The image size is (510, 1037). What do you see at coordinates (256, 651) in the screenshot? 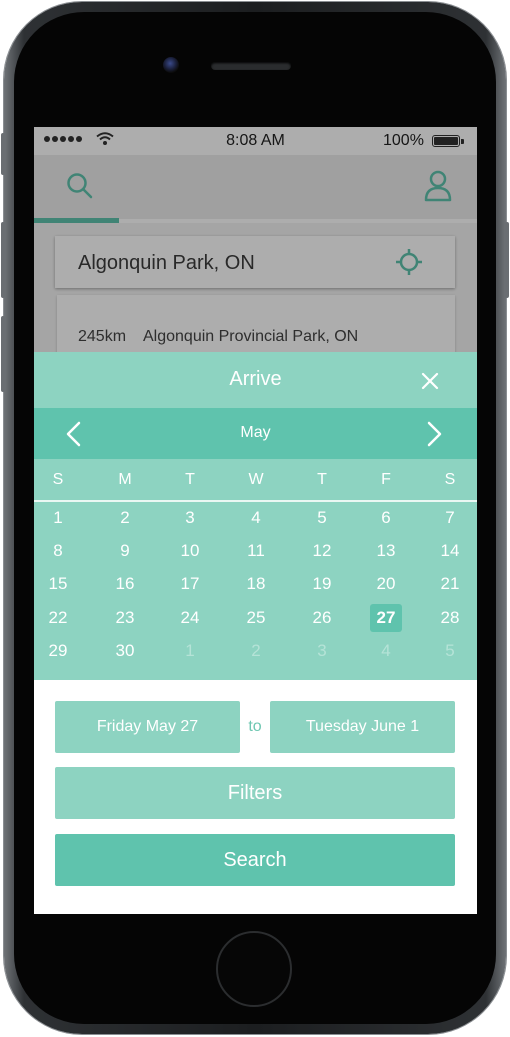
I see `calendar-day-next-month: 2` at bounding box center [256, 651].